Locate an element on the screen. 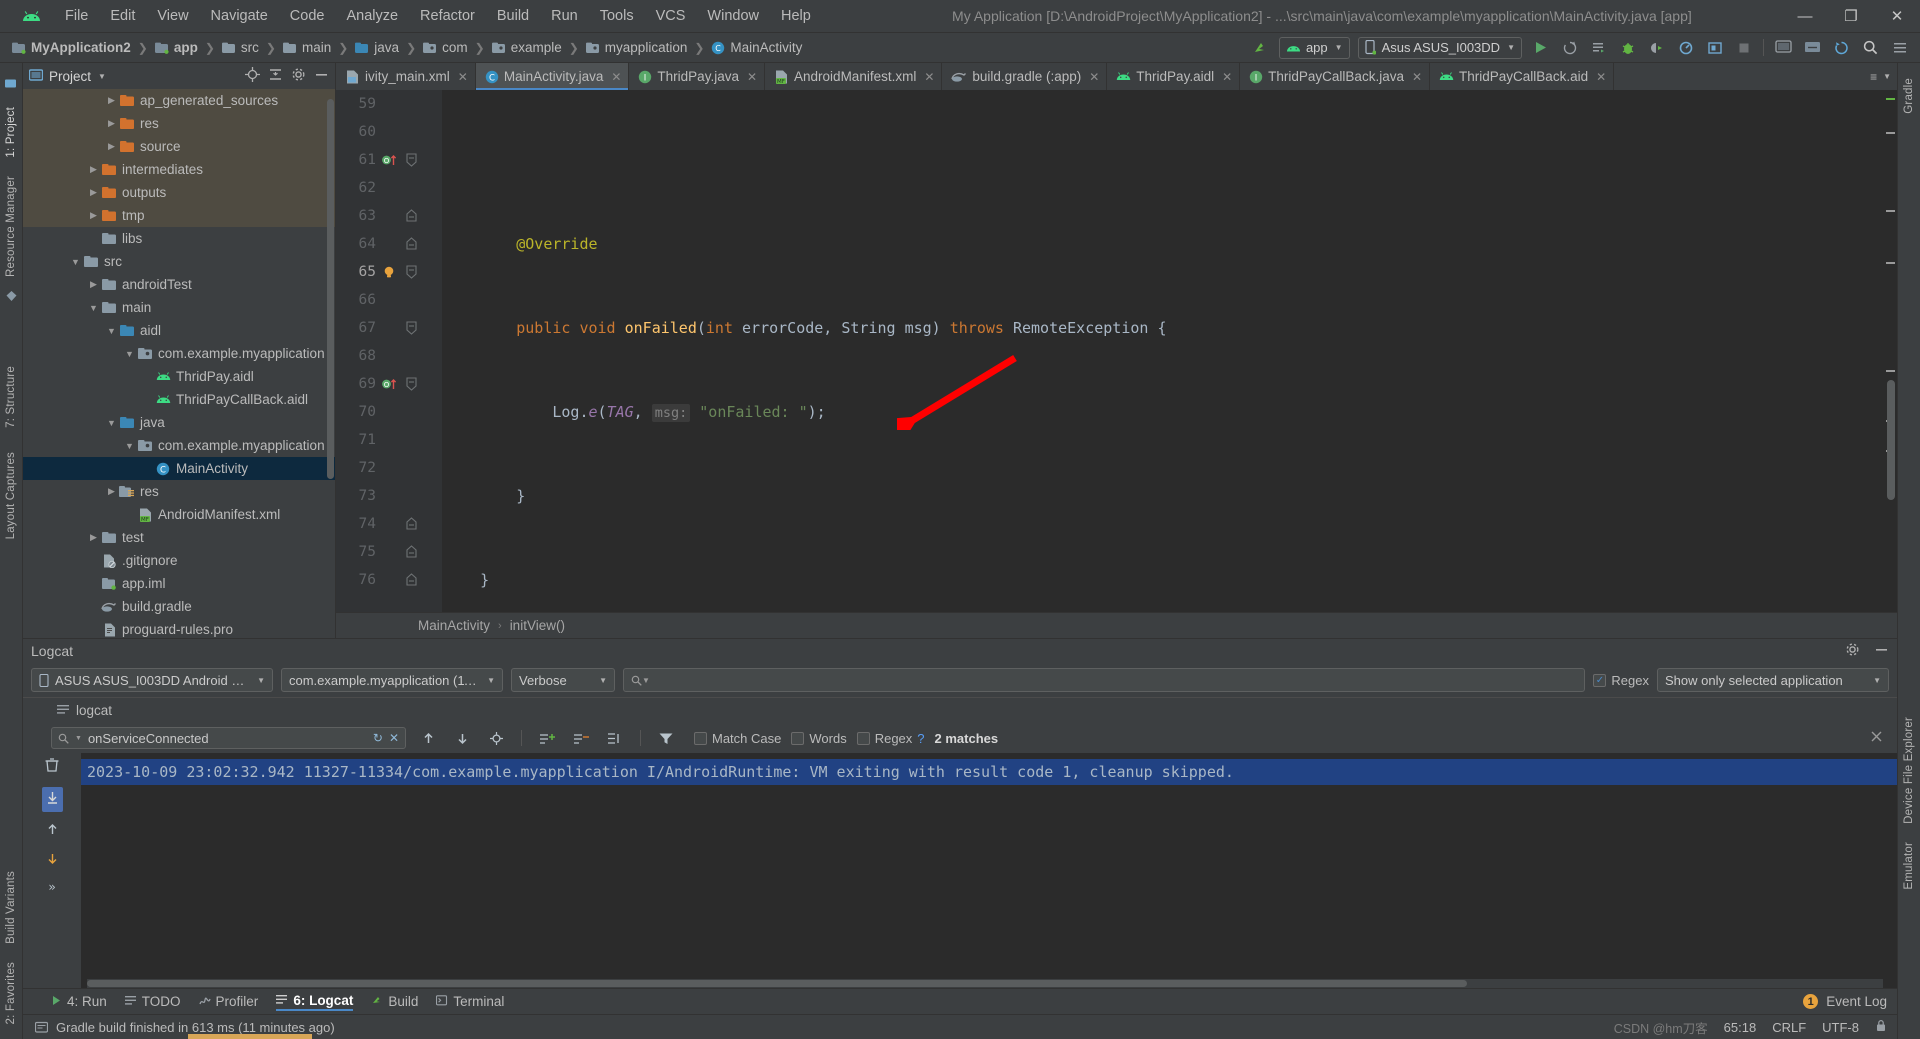  editor-tab-thridpay-aidl: ThridPay.aidl ✕ is located at coordinates (1174, 76).